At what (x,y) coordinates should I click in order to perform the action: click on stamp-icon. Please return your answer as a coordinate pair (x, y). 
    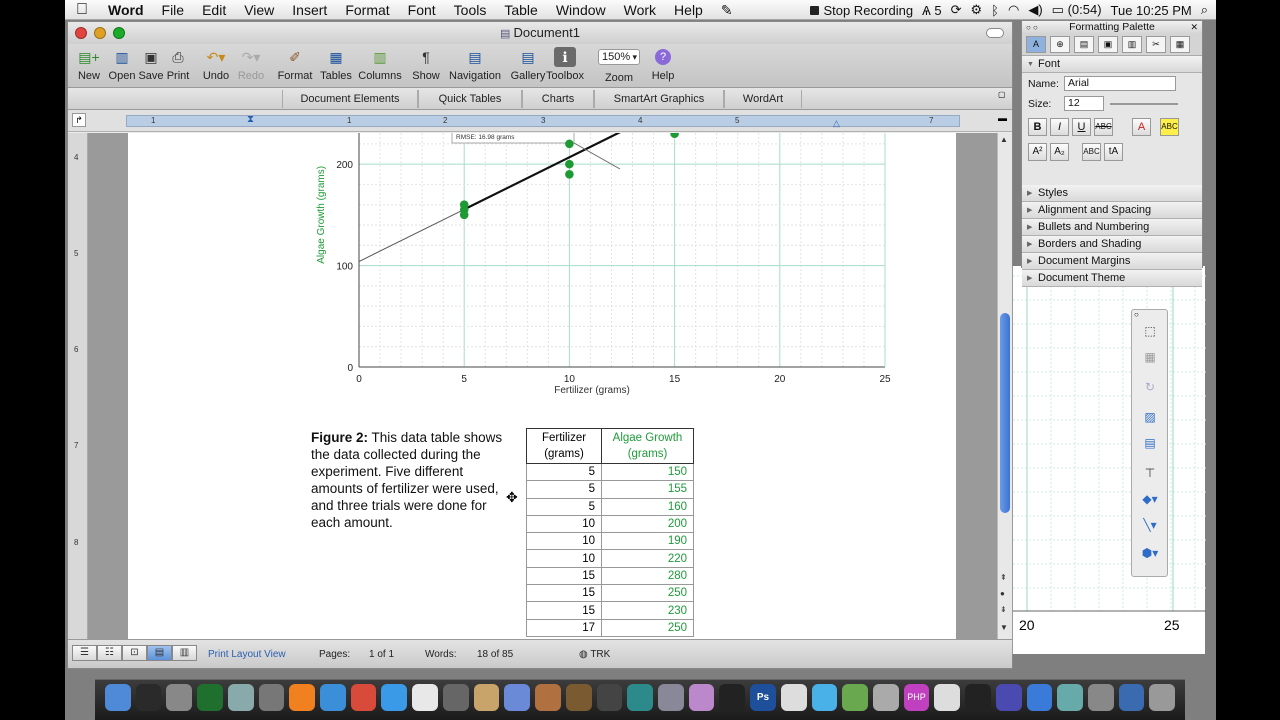
    Looking at the image, I should click on (1008, 697).